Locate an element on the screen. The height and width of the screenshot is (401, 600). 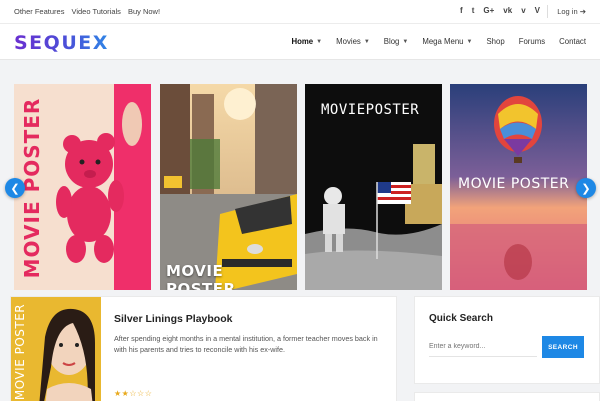
star-rating: ★★☆☆☆ is located at coordinates (133, 393).